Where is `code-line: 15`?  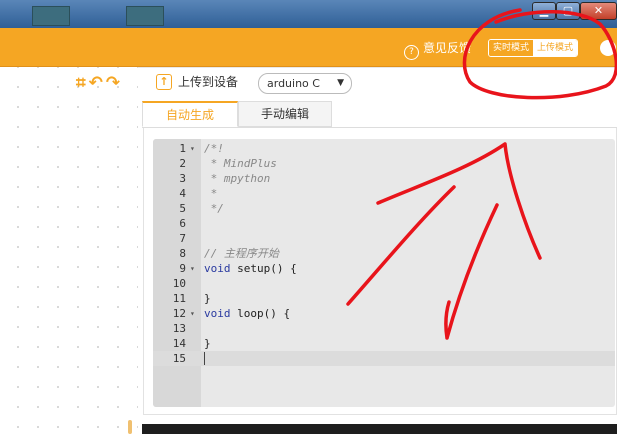
code-line: 15 is located at coordinates (384, 358).